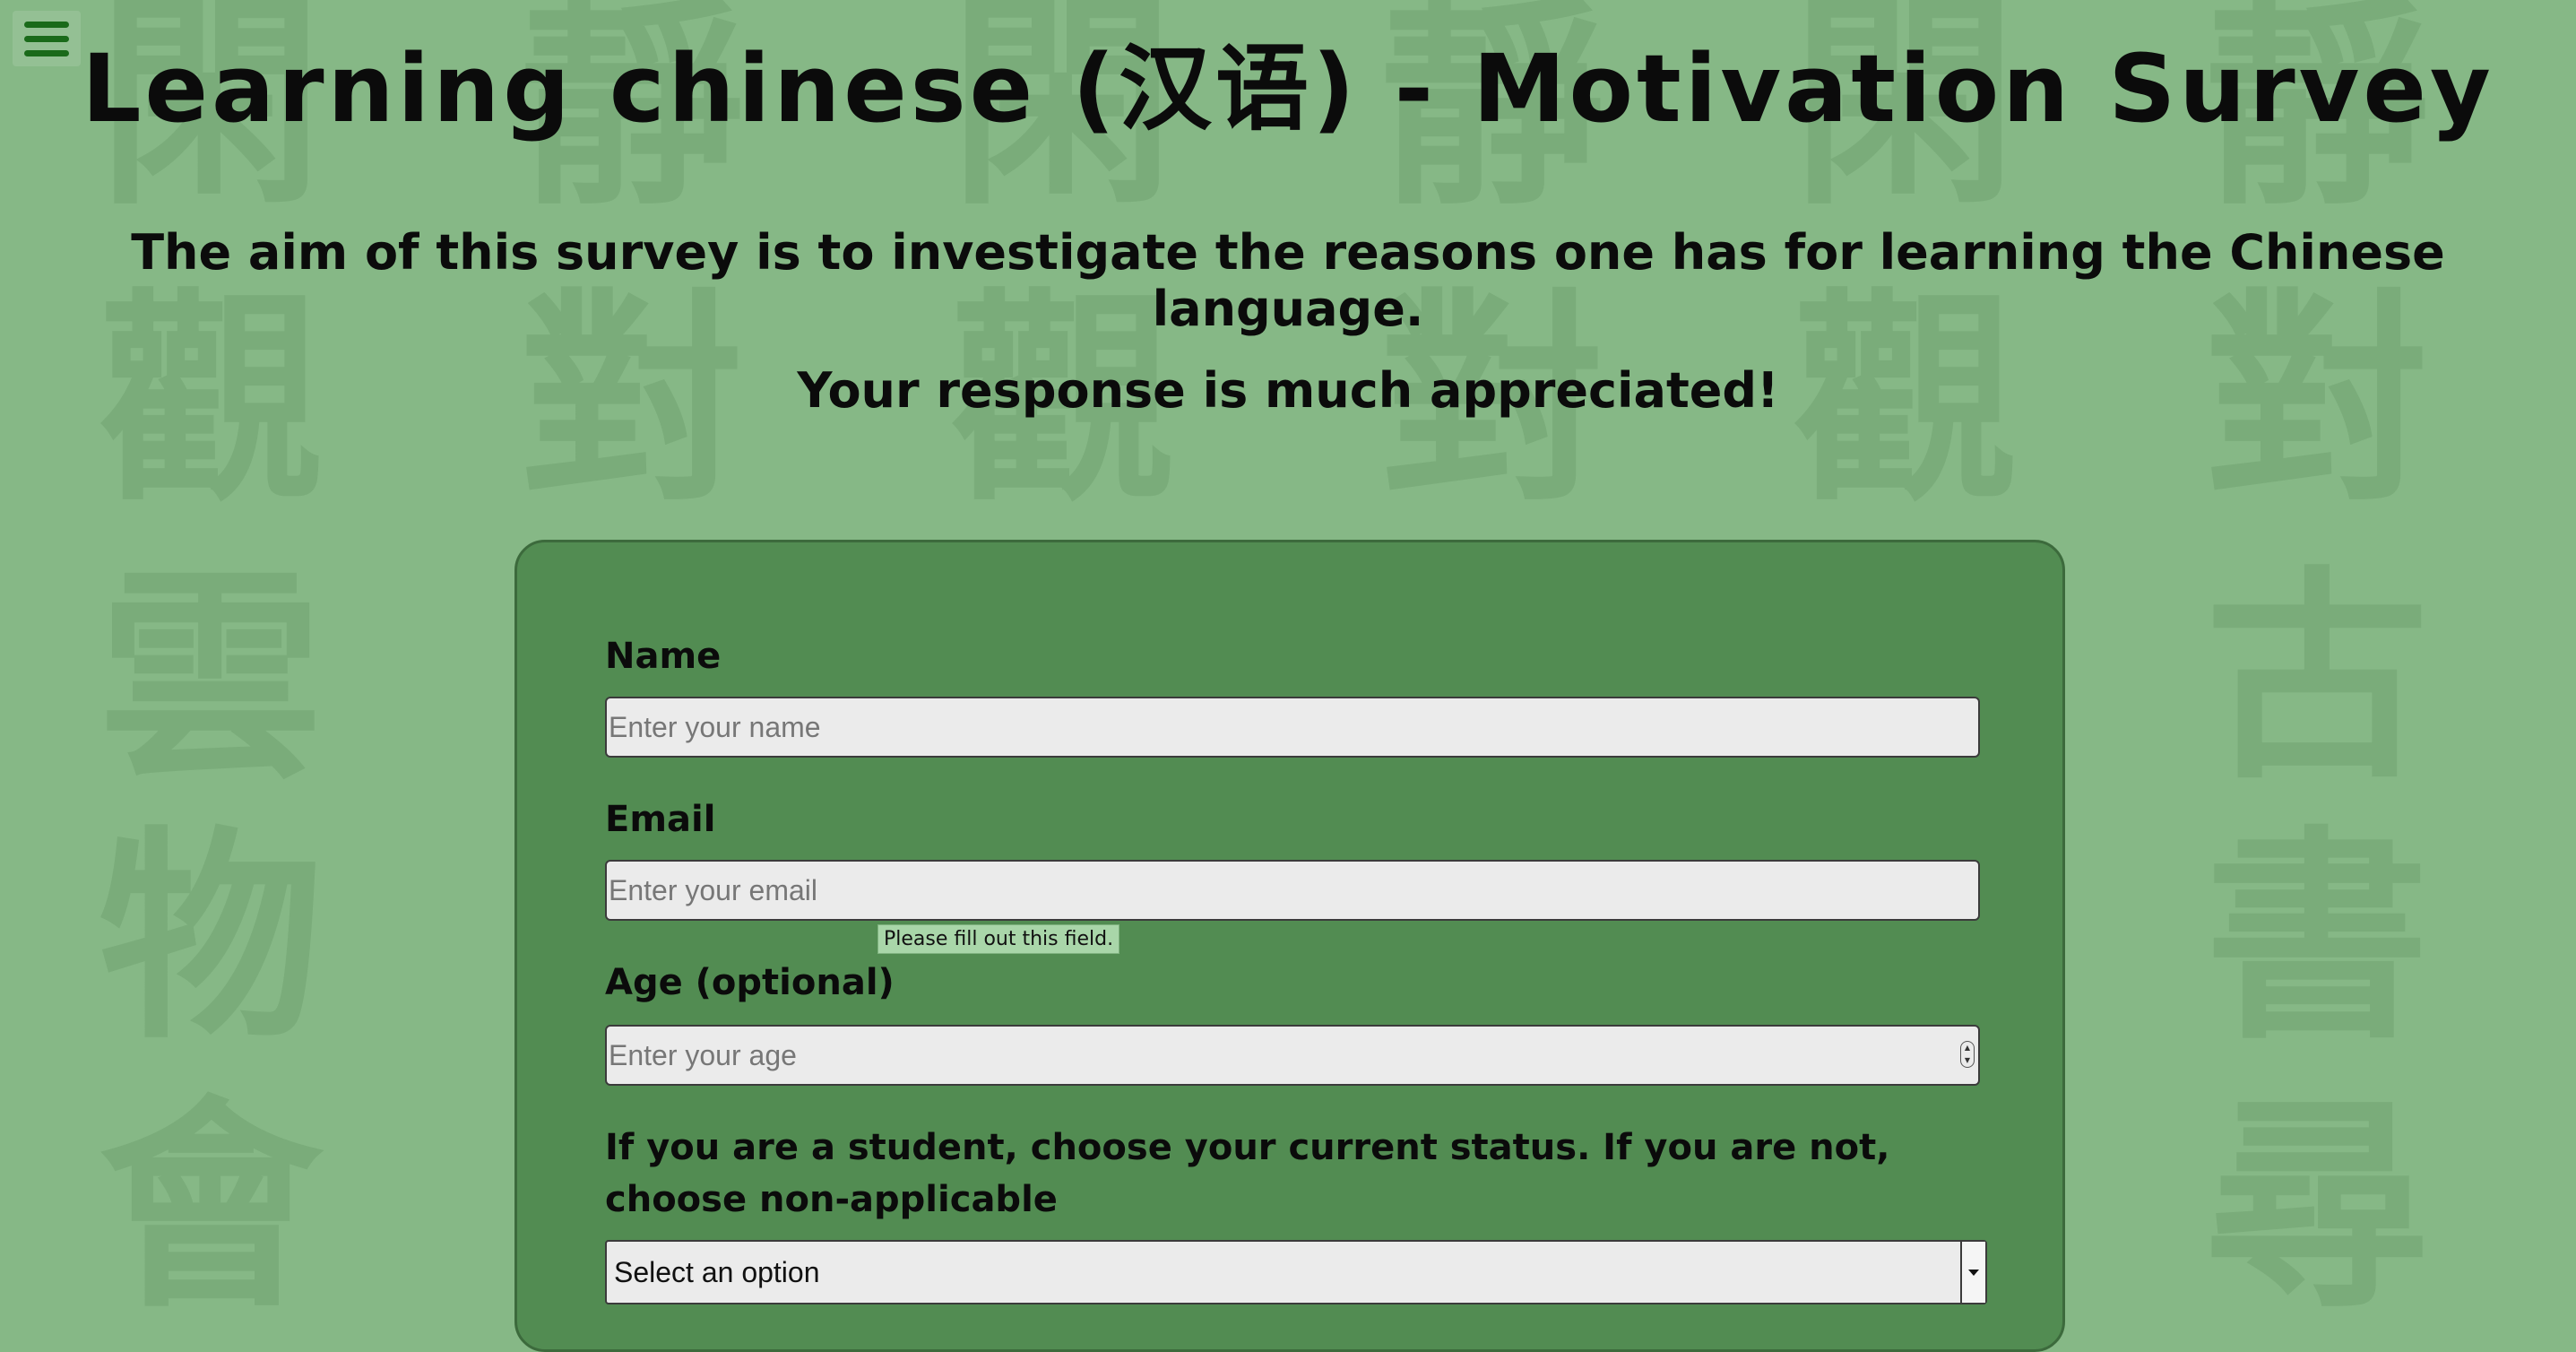 Image resolution: width=2576 pixels, height=1352 pixels. Describe the element at coordinates (663, 656) in the screenshot. I see `name-label: Name` at that location.